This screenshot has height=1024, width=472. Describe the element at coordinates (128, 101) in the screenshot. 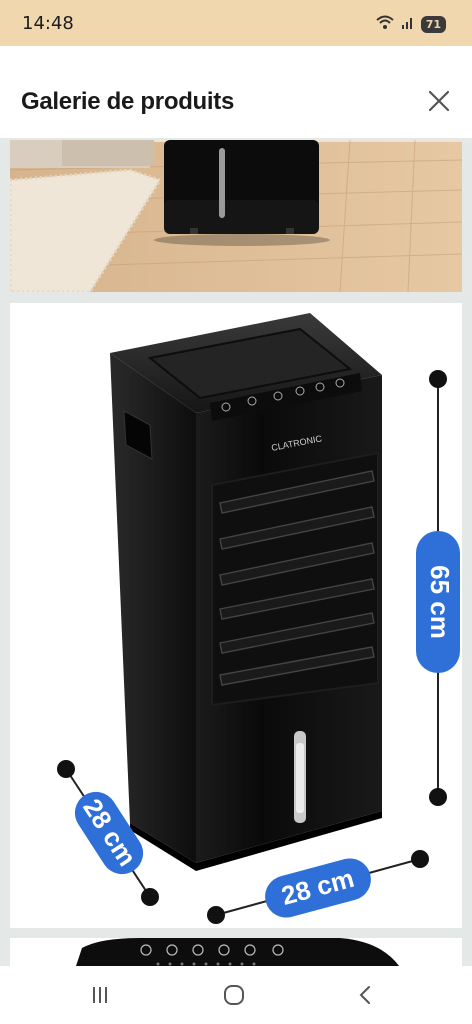

I see `page-title: Galerie de produits` at that location.